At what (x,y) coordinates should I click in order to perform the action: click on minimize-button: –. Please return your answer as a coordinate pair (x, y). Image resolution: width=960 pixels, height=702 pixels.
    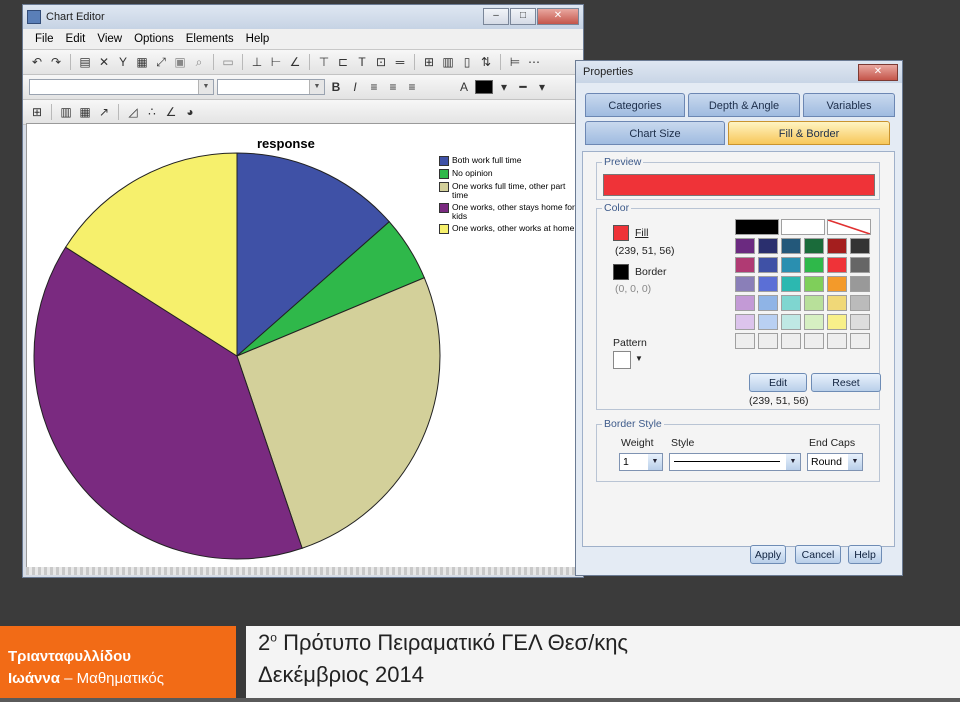
    Looking at the image, I should click on (496, 16).